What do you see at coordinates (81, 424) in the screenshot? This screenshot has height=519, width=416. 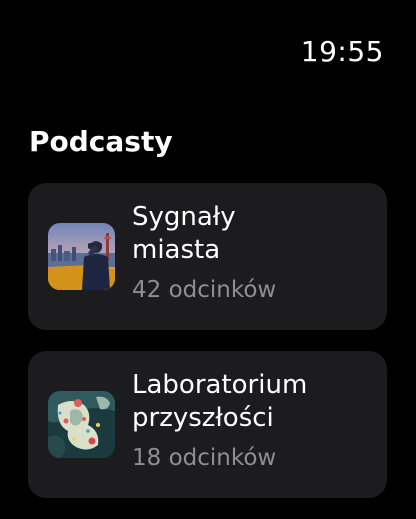 I see `abstract-map-artwork-icon` at bounding box center [81, 424].